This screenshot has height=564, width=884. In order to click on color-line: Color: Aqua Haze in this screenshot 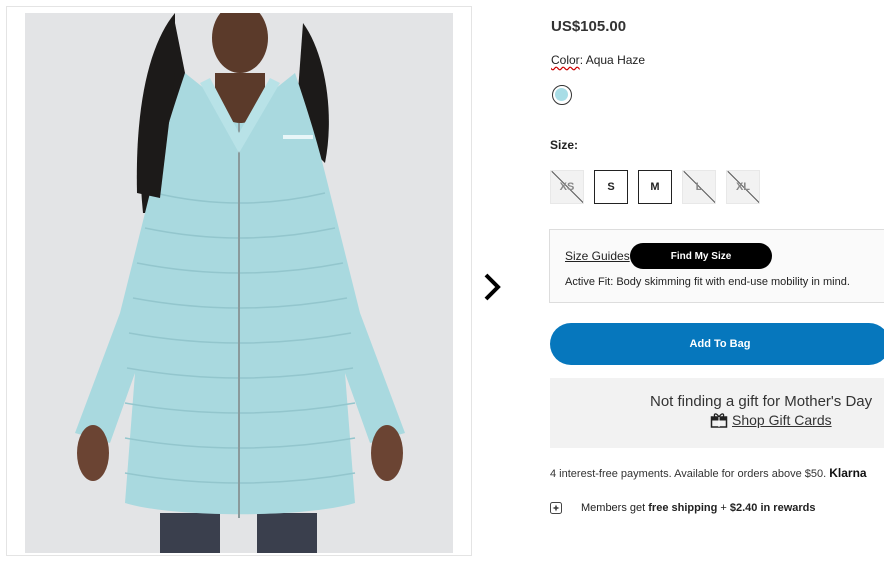, I will do `click(598, 60)`.